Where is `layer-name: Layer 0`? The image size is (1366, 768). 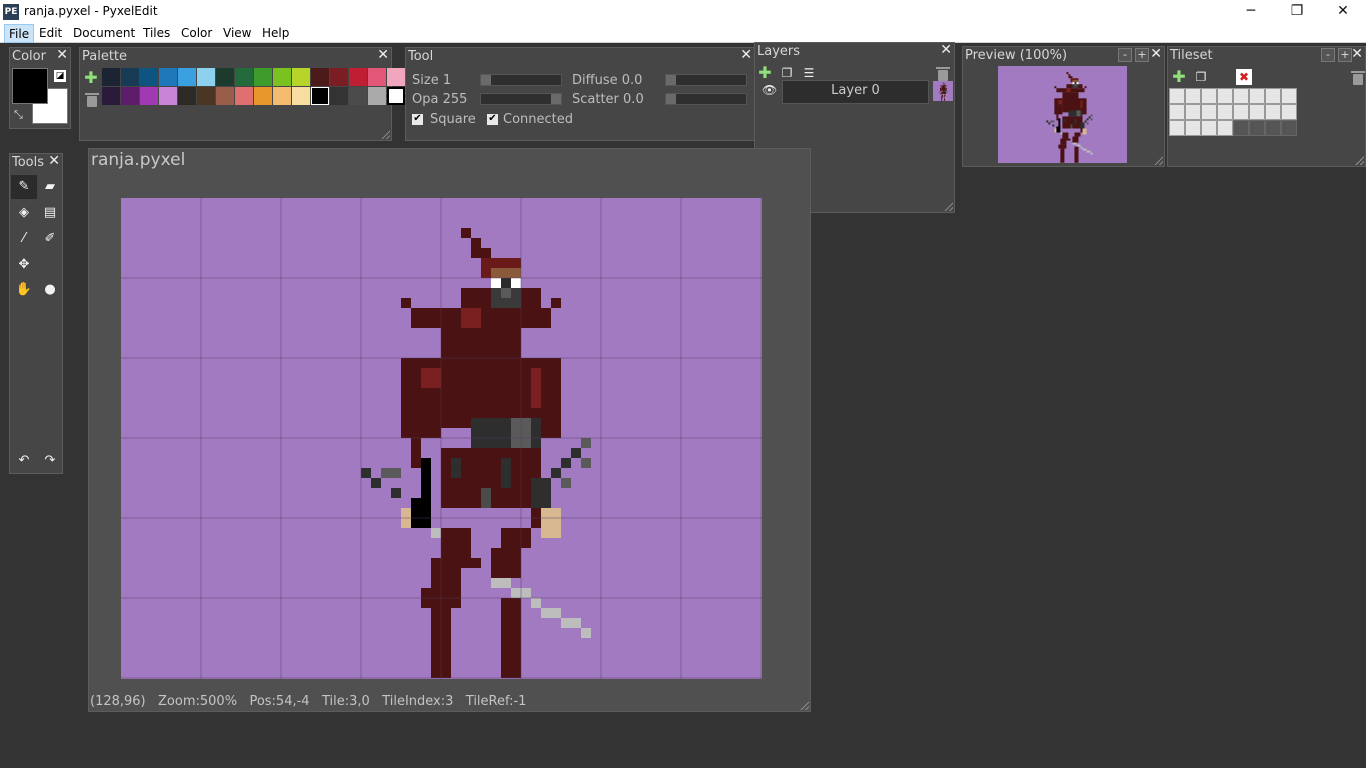 layer-name: Layer 0 is located at coordinates (855, 92).